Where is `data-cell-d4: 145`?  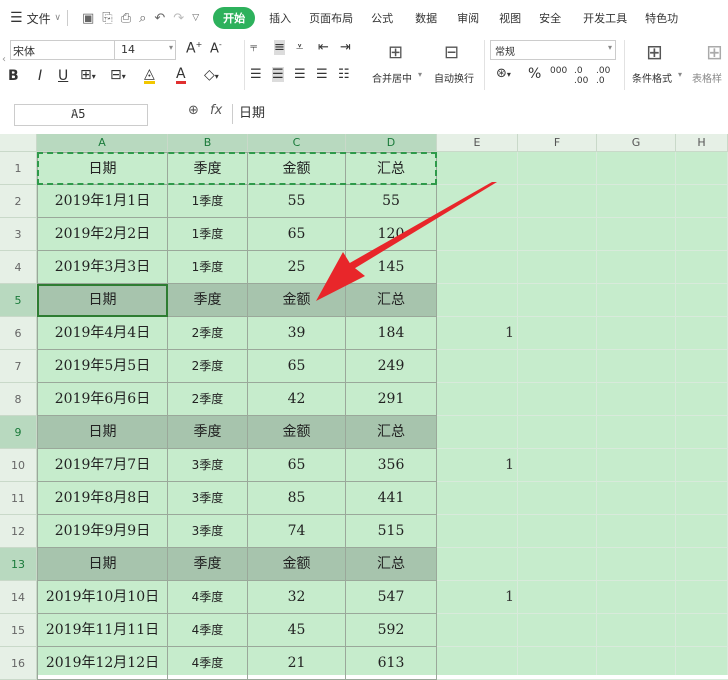
data-cell-d4: 145 is located at coordinates (391, 267).